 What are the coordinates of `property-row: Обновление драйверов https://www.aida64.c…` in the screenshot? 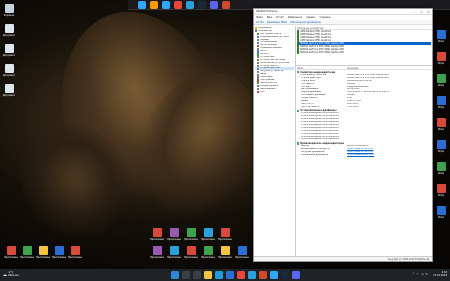 It's located at (364, 155).